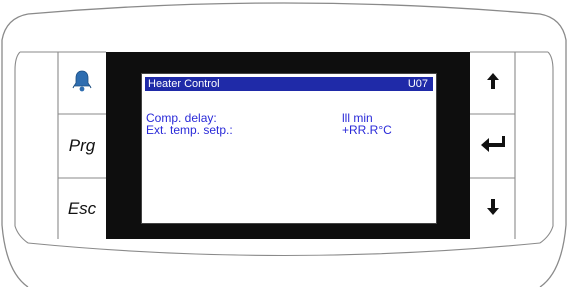 This screenshot has height=287, width=568. I want to click on arrow-down-icon, so click(493, 209).